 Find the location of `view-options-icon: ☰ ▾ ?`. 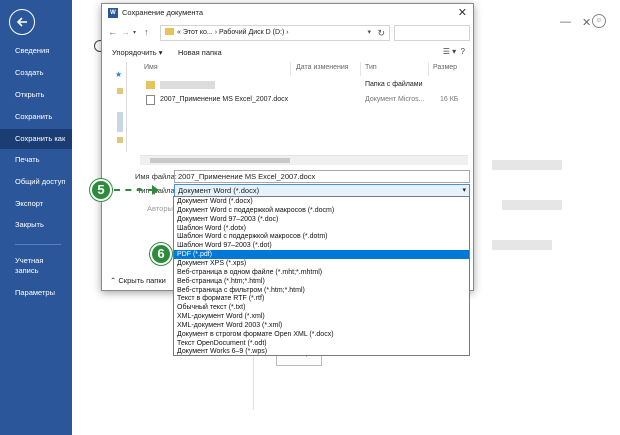

view-options-icon: ☰ ▾ ? is located at coordinates (454, 51).